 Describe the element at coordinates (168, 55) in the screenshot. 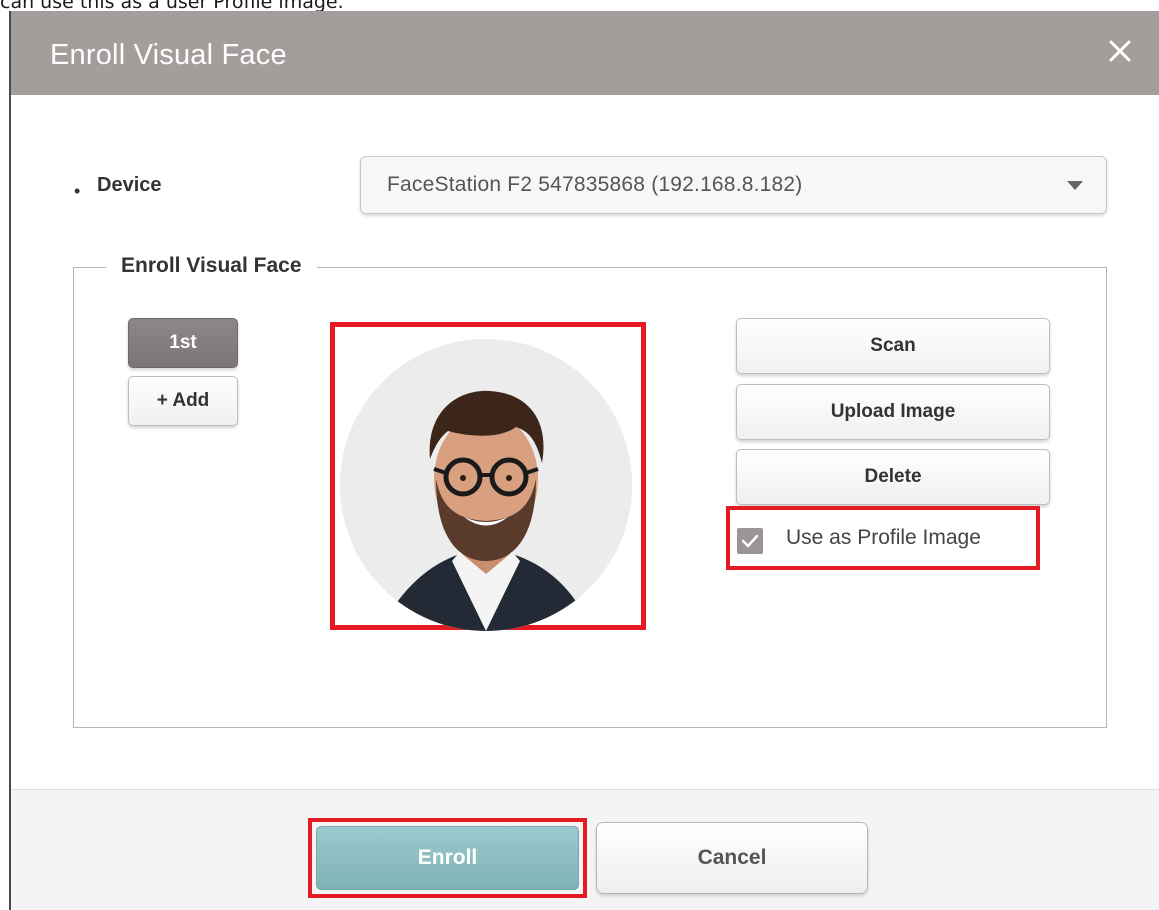

I see `dialog-title: Enroll Visual Face` at that location.